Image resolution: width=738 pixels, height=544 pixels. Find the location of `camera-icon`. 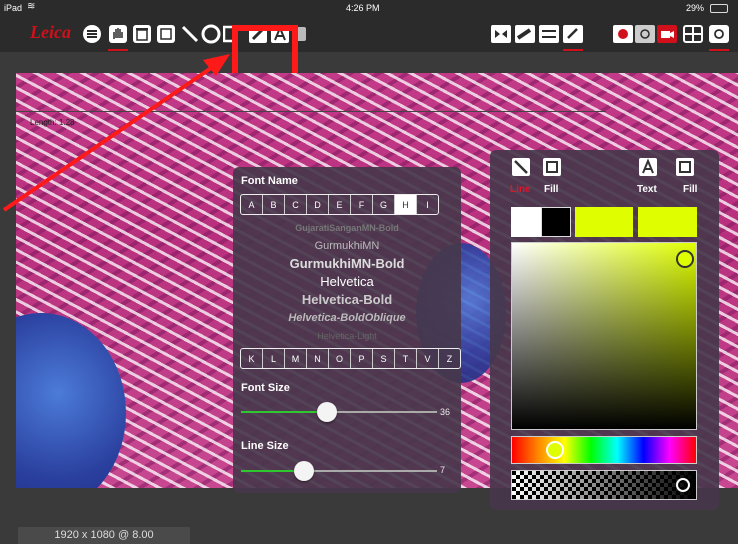

camera-icon is located at coordinates (645, 34).